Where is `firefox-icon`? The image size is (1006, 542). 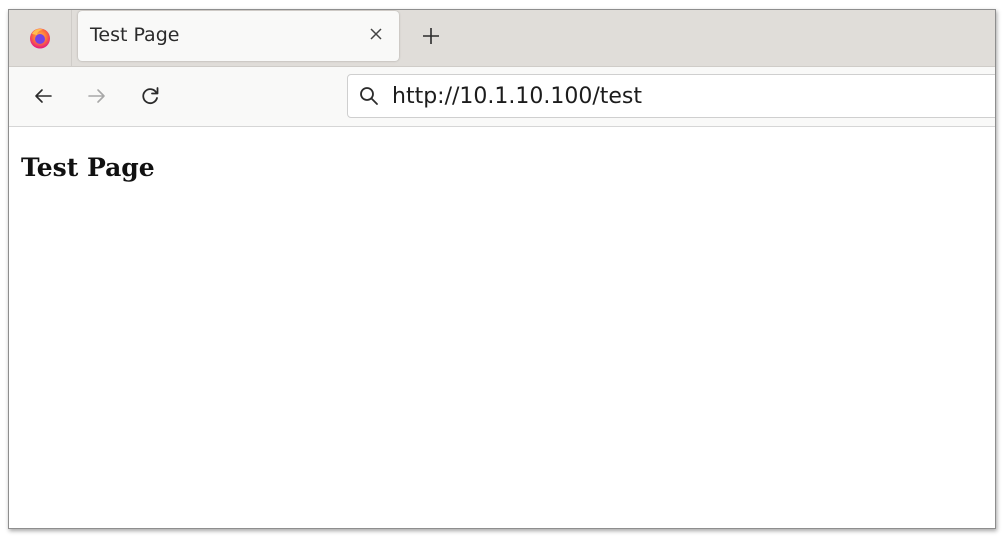 firefox-icon is located at coordinates (40, 38).